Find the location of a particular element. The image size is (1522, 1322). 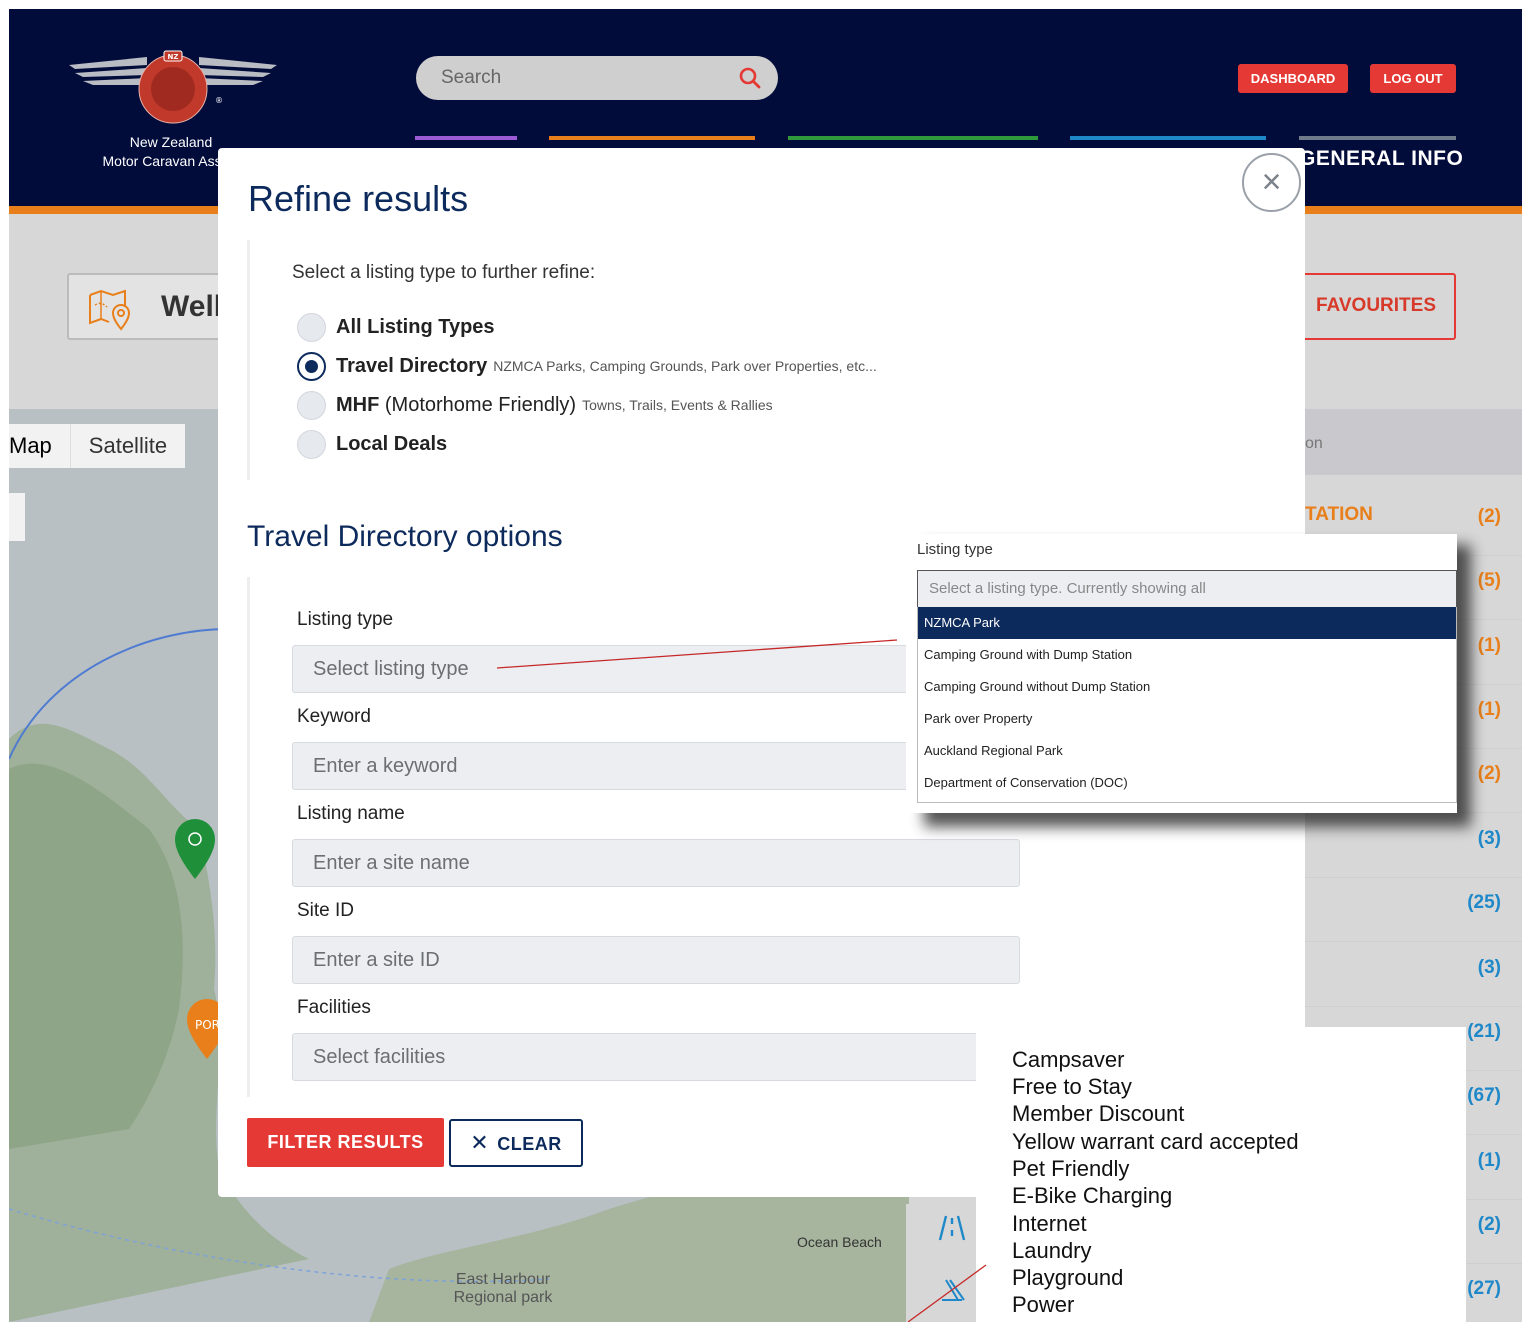

listing-name-label: Listing name is located at coordinates (351, 813).